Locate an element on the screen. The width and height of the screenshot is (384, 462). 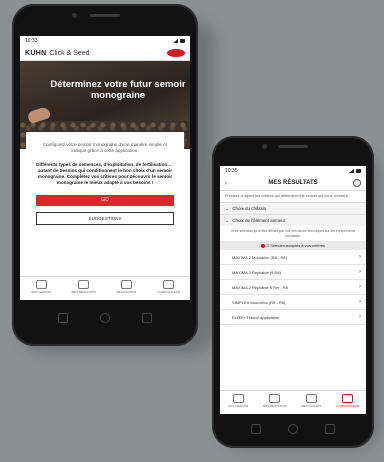
status-time: 10:33 is located at coordinates (31, 41).